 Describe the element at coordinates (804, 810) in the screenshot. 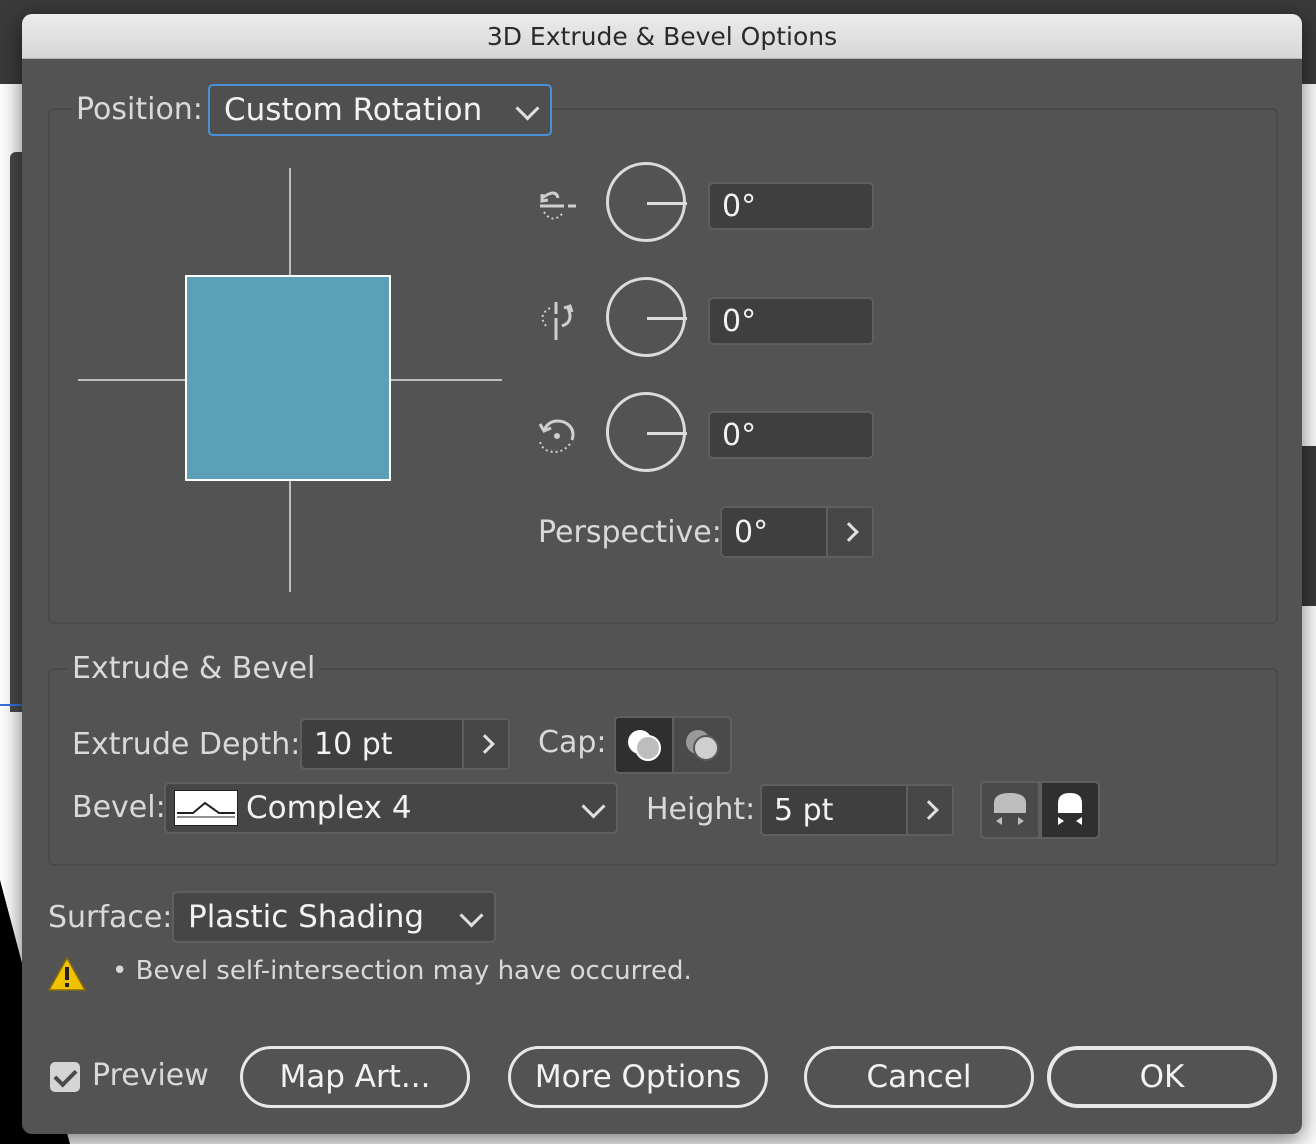

I see `bevel-height-value: 5 pt` at that location.